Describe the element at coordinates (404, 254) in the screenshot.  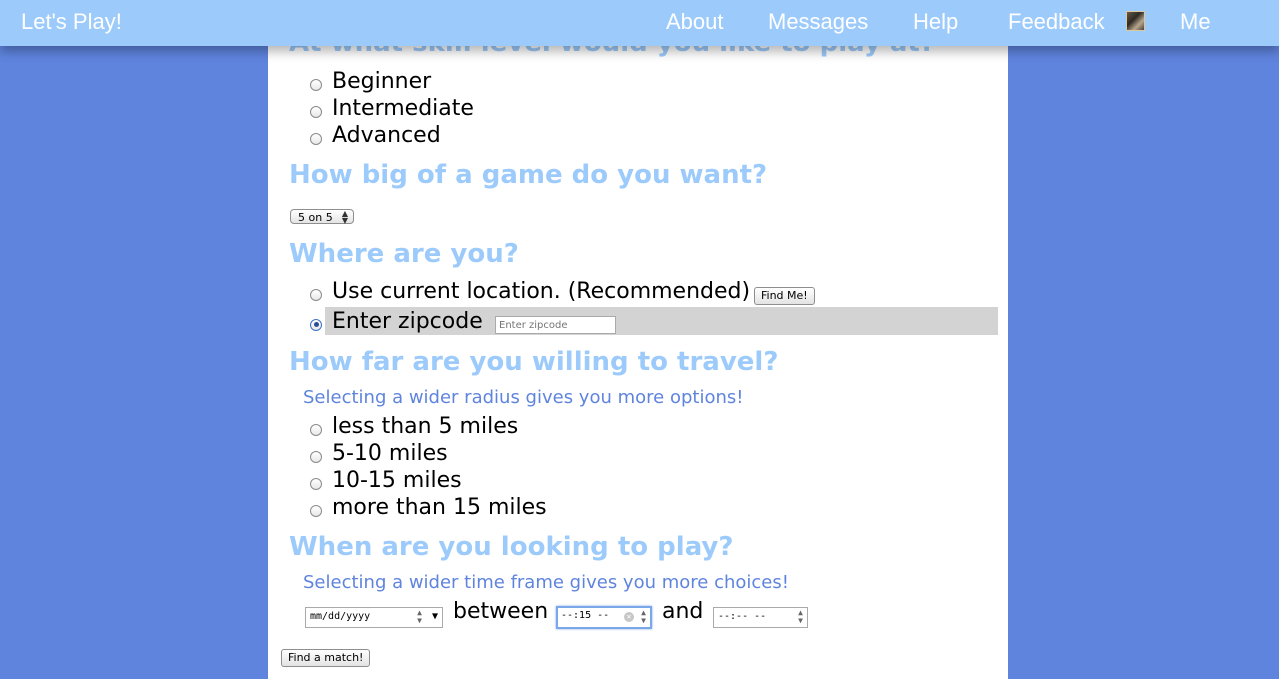
I see `location-title: Where are you?` at that location.